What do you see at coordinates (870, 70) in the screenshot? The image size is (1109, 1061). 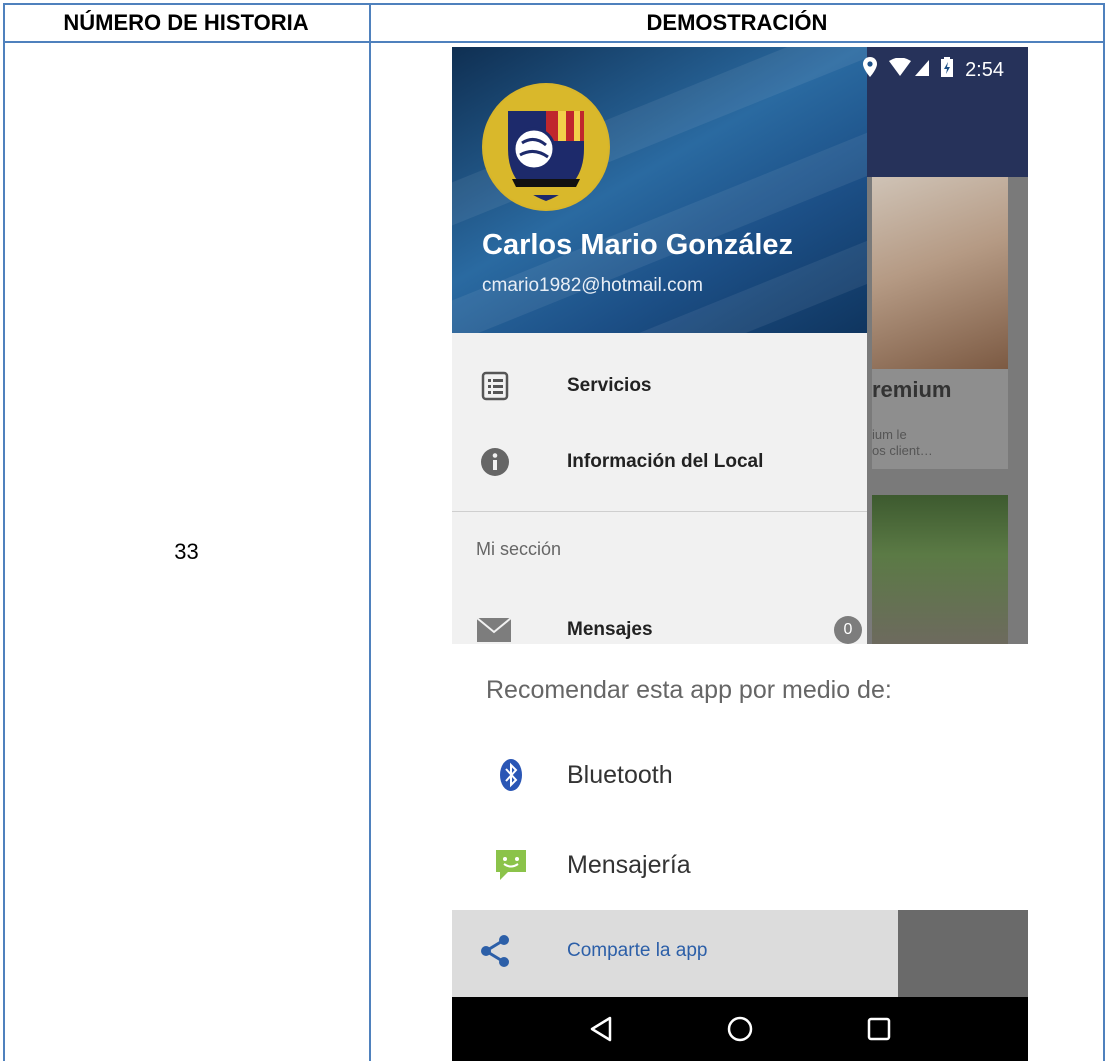 I see `location-icon` at bounding box center [870, 70].